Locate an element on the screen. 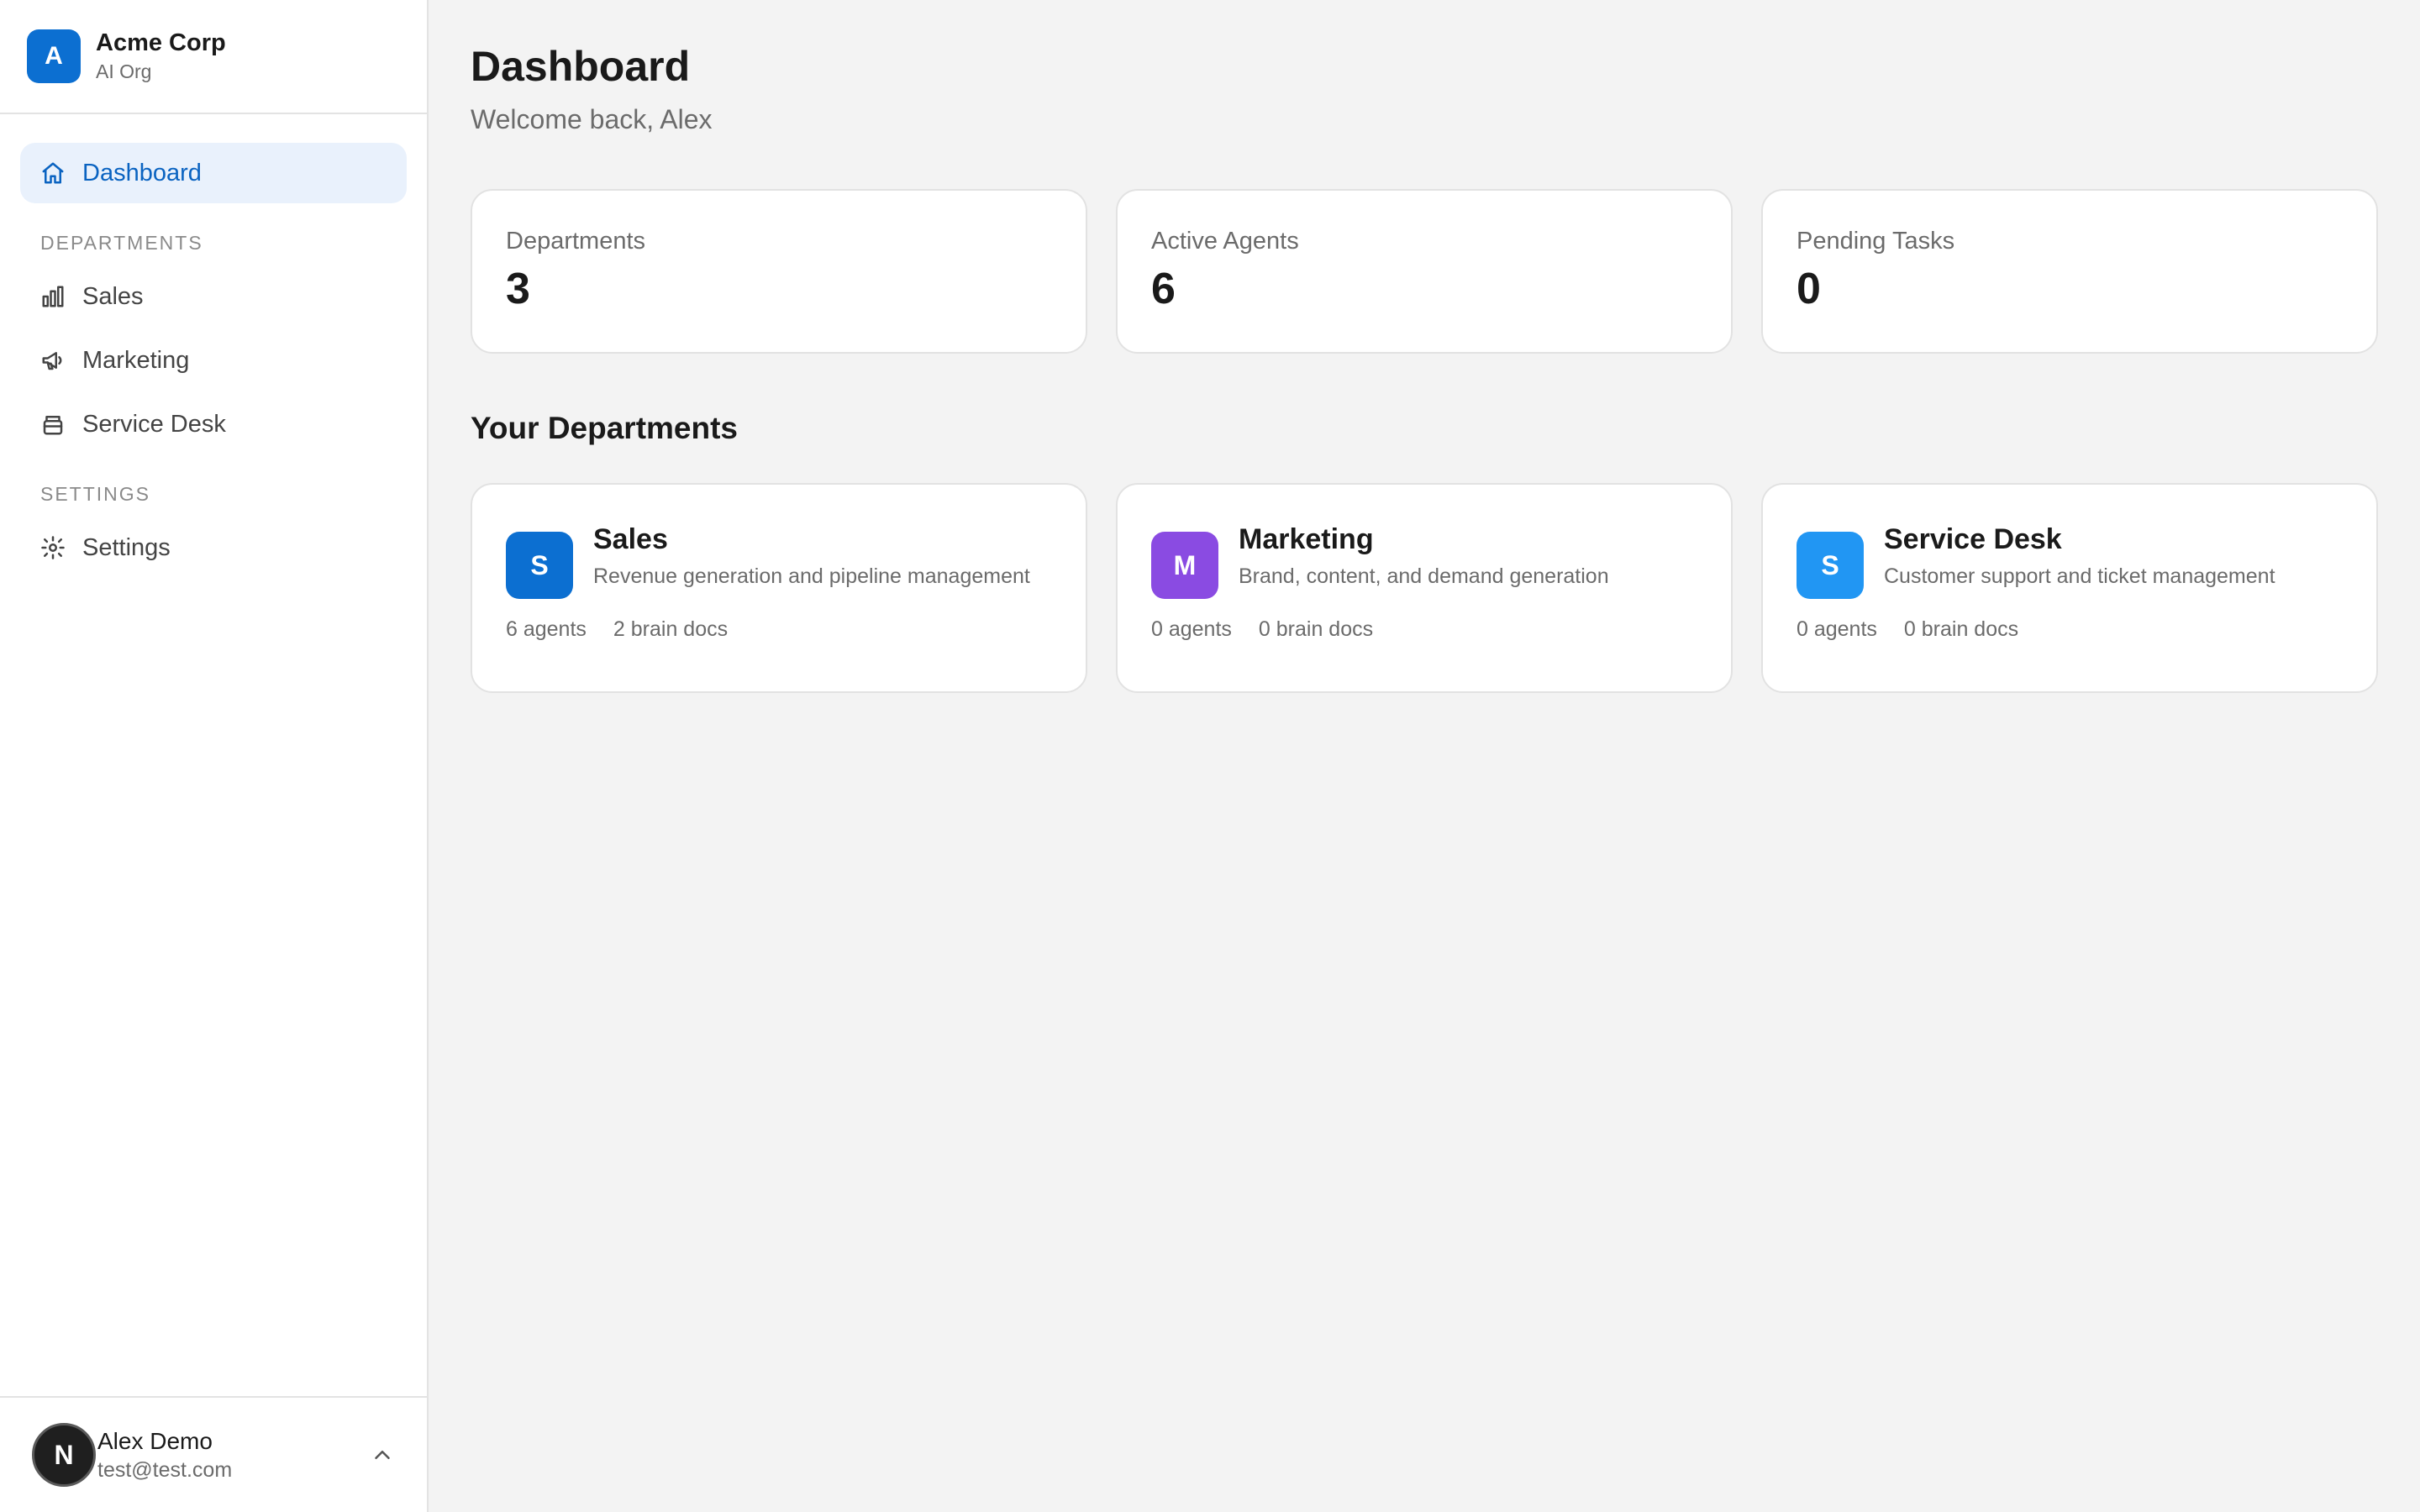 This screenshot has width=2420, height=1512. org-info: Acme Corp AI Org is located at coordinates (161, 56).